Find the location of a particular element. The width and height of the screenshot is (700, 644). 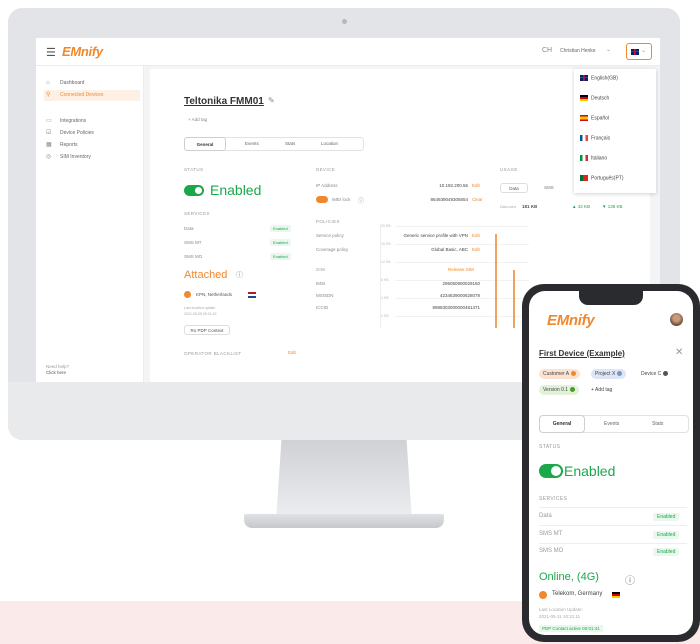

sidebar-item-sim-inventory: ◎ SIM Inventory is located at coordinates (92, 157).